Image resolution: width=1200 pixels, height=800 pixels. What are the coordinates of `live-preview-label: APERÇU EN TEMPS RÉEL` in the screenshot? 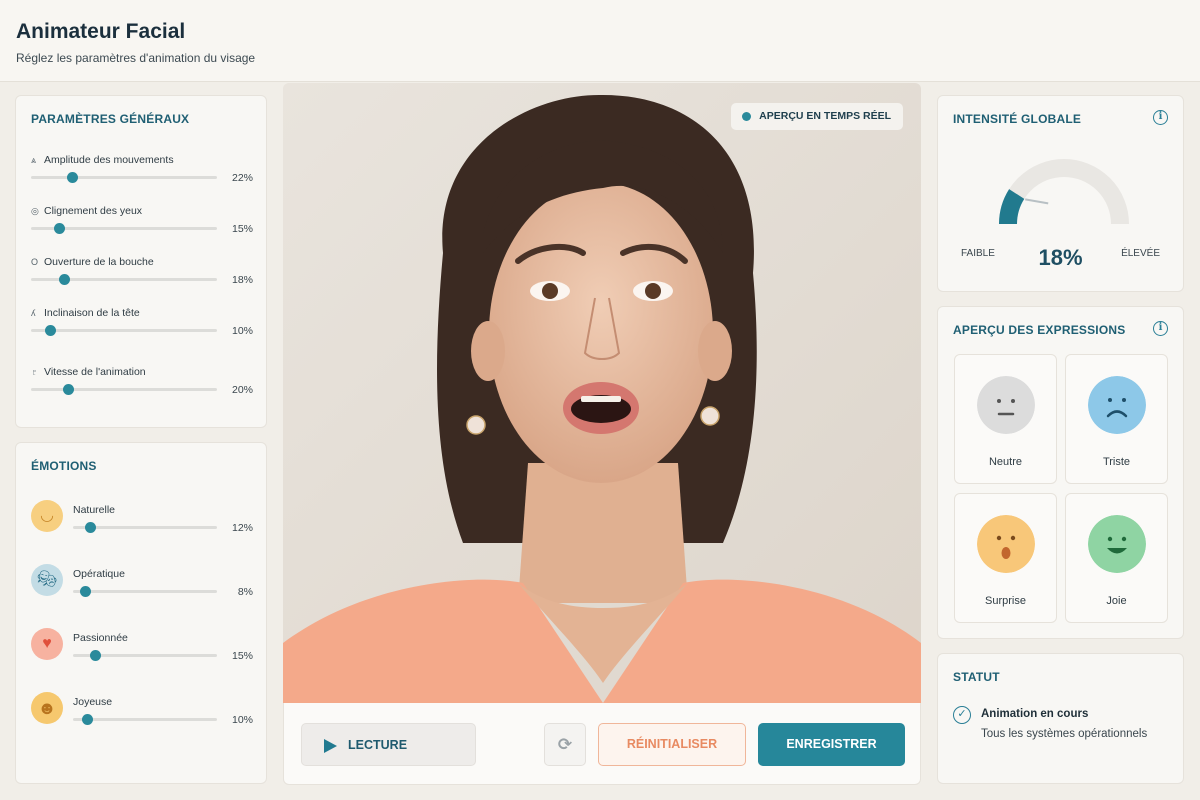 It's located at (825, 116).